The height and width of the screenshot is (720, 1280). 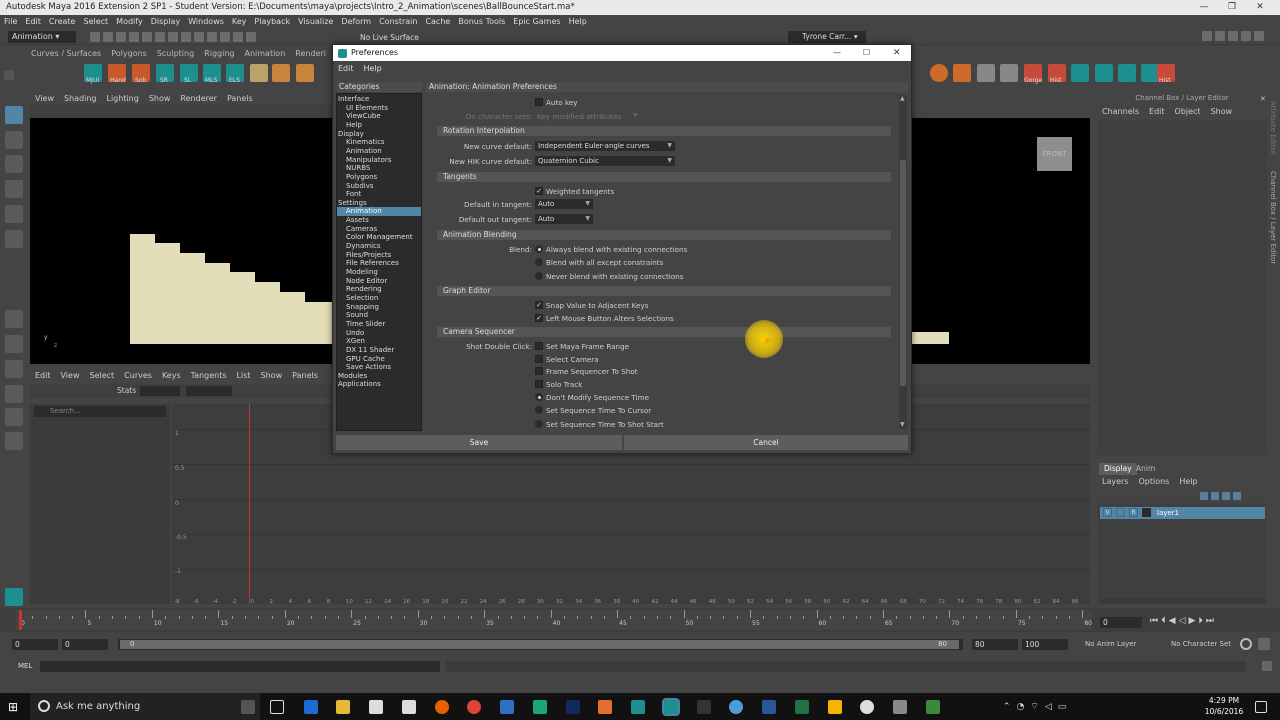 What do you see at coordinates (1133, 512) in the screenshot?
I see `layer-render-toggle: R` at bounding box center [1133, 512].